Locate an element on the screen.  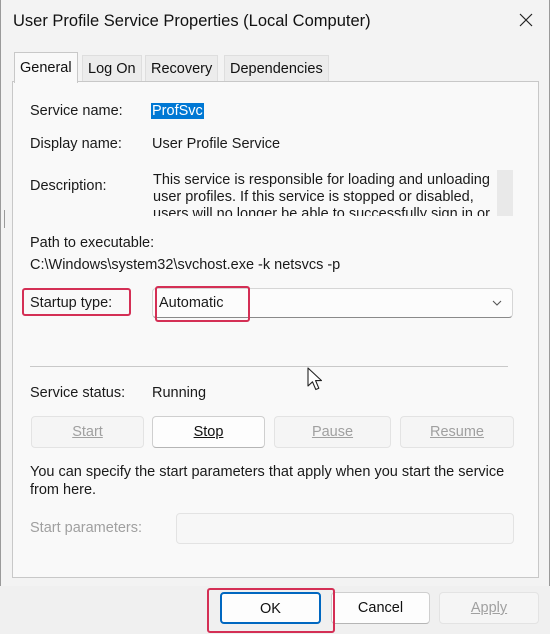
apply-button: Apply is located at coordinates (489, 608).